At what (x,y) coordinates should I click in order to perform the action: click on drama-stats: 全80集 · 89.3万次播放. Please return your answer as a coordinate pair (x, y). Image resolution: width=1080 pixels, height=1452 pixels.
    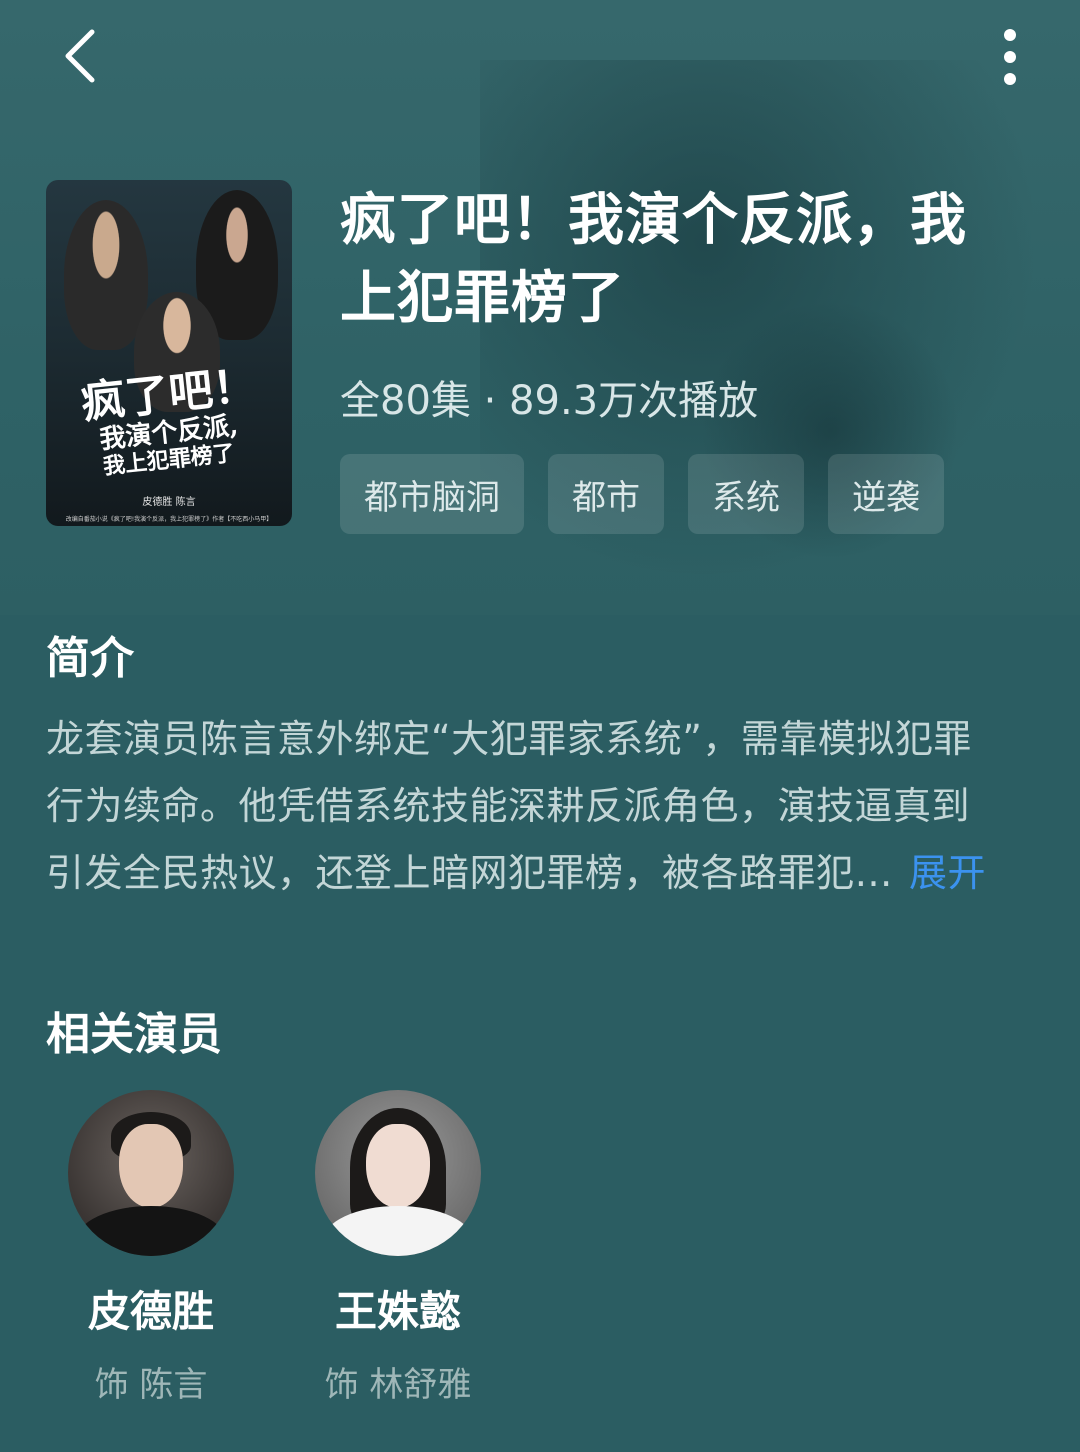
    Looking at the image, I should click on (549, 401).